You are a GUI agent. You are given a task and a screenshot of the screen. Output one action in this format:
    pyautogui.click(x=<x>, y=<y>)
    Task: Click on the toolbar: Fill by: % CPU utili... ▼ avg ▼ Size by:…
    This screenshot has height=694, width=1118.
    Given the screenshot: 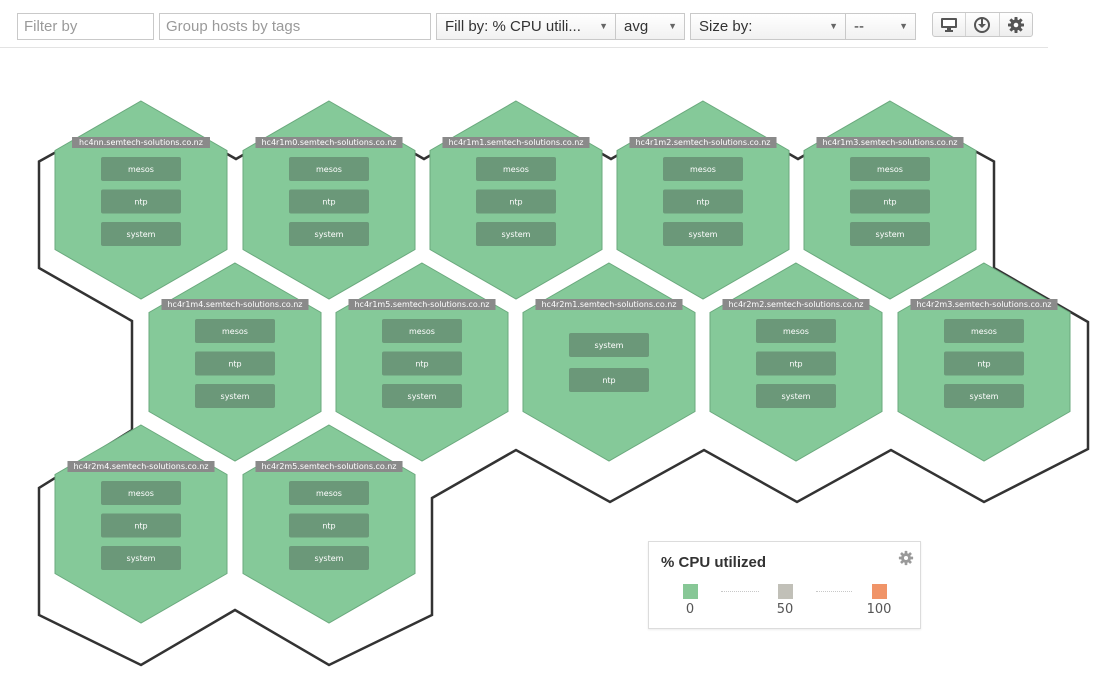 What is the action you would take?
    pyautogui.click(x=524, y=24)
    